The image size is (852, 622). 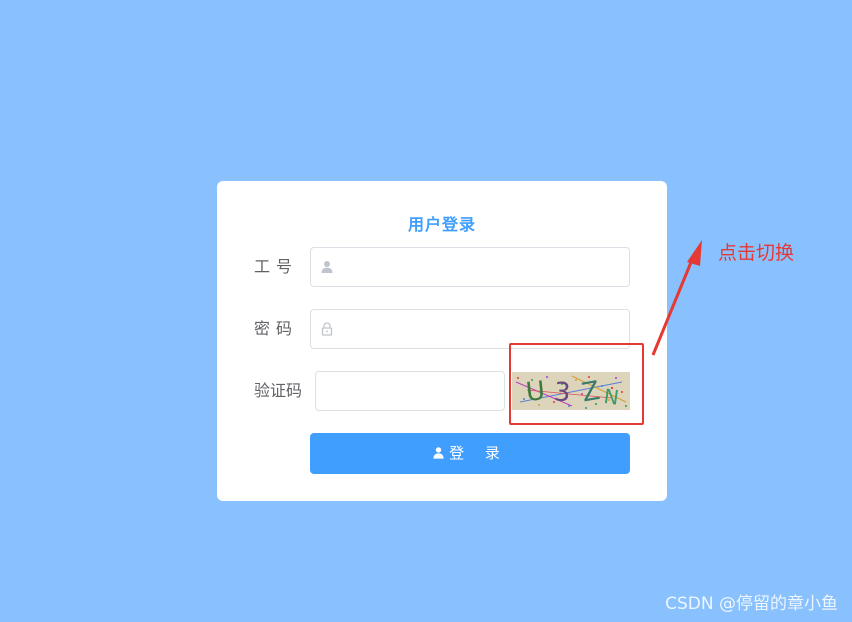 I want to click on employee-id-input, so click(x=483, y=268).